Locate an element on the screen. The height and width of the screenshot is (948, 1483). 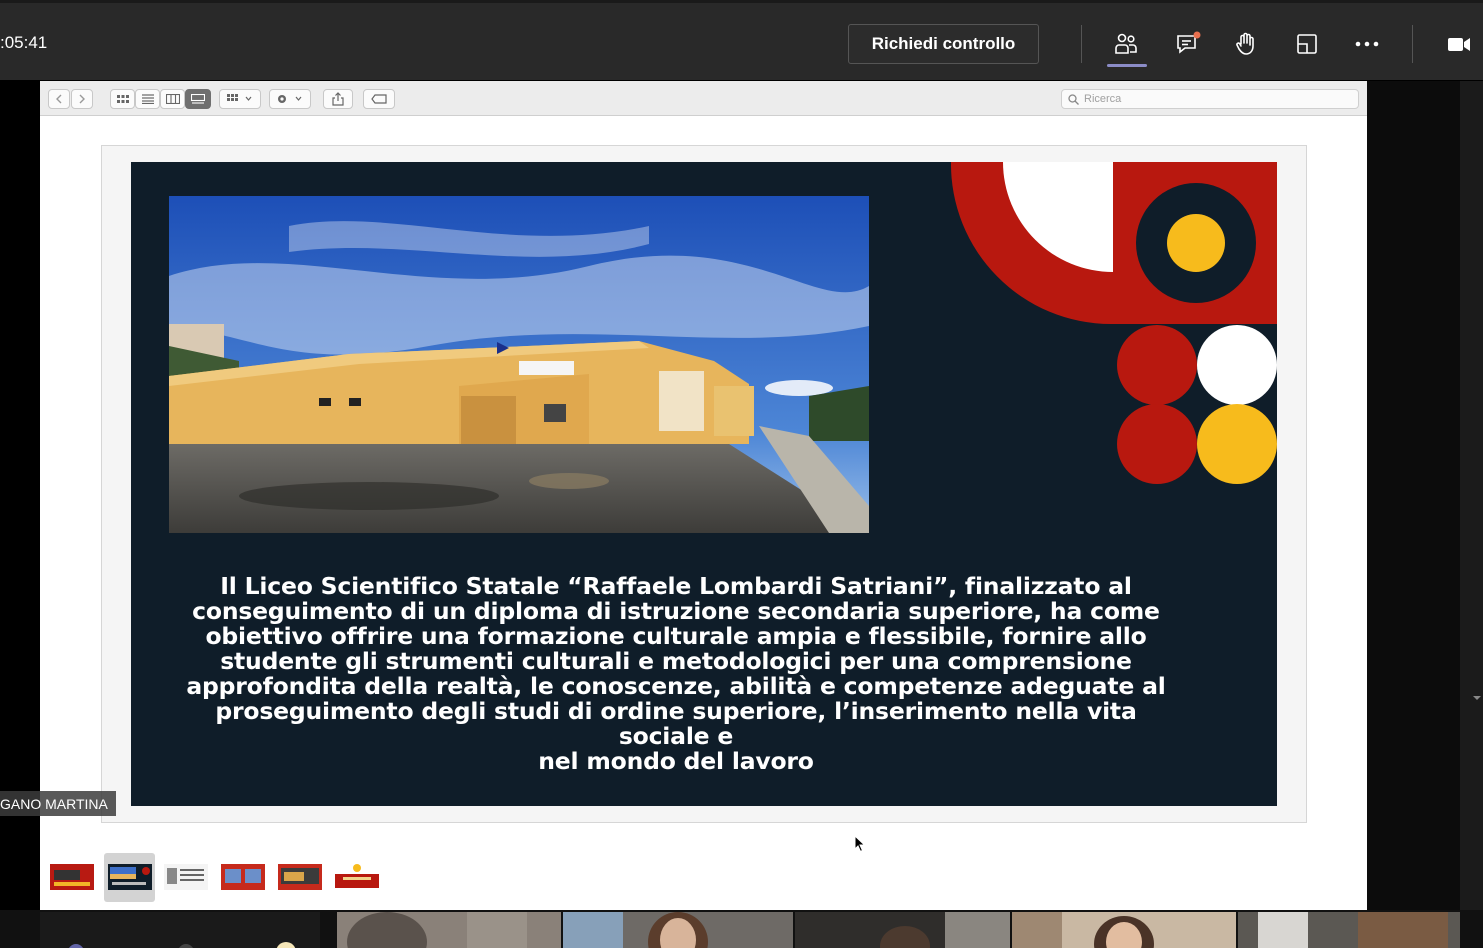
decorative-circles is located at coordinates (1113, 327).